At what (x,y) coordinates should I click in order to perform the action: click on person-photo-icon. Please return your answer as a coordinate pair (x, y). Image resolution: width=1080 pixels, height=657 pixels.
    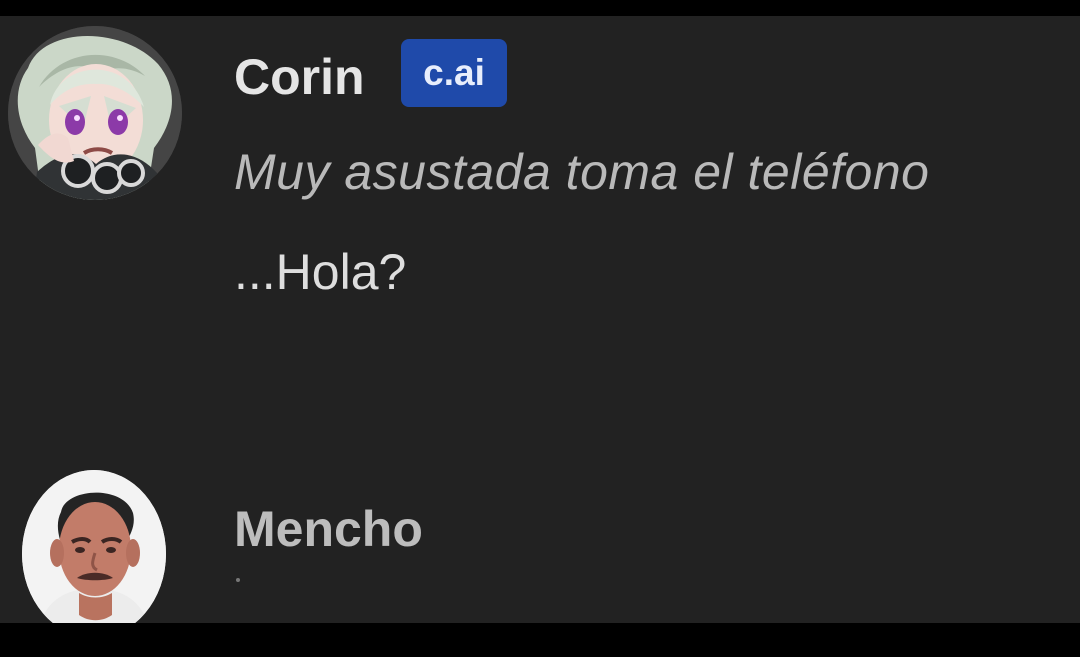
    Looking at the image, I should click on (94, 546).